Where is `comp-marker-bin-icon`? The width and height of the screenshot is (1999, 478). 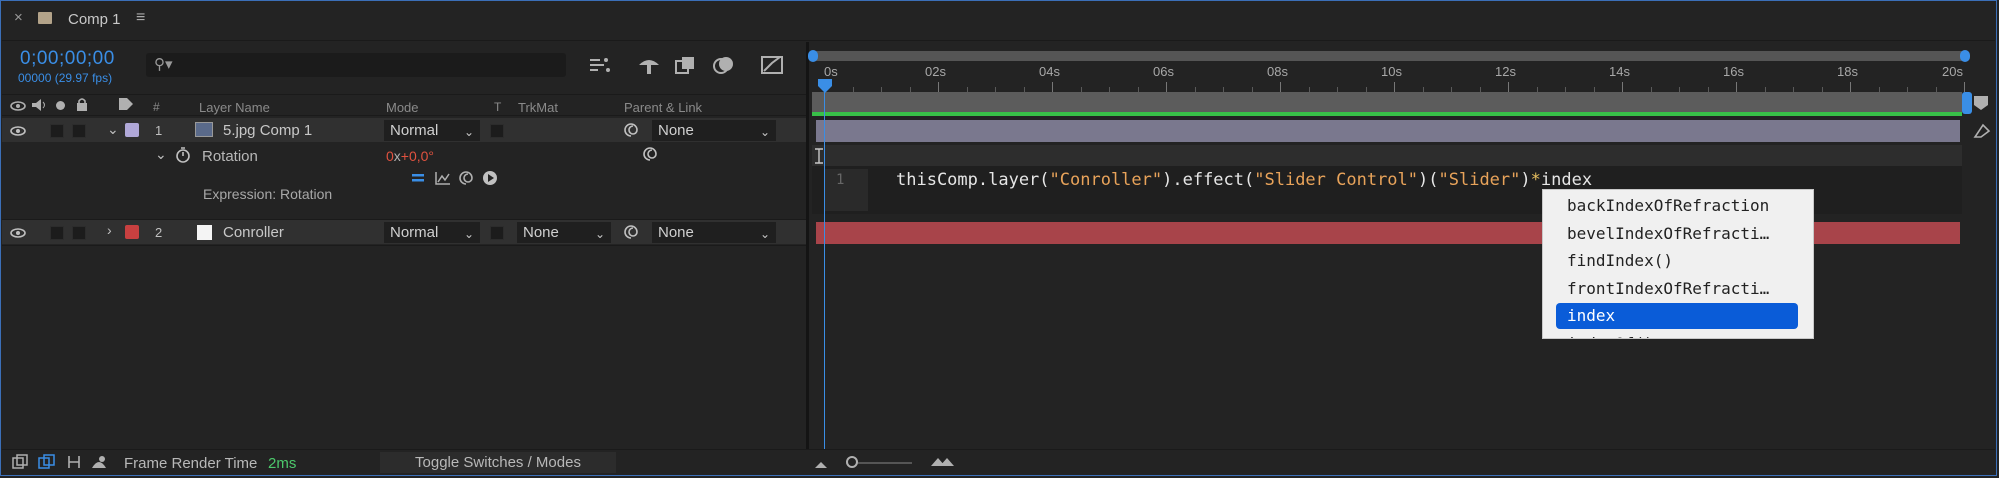
comp-marker-bin-icon is located at coordinates (1981, 104).